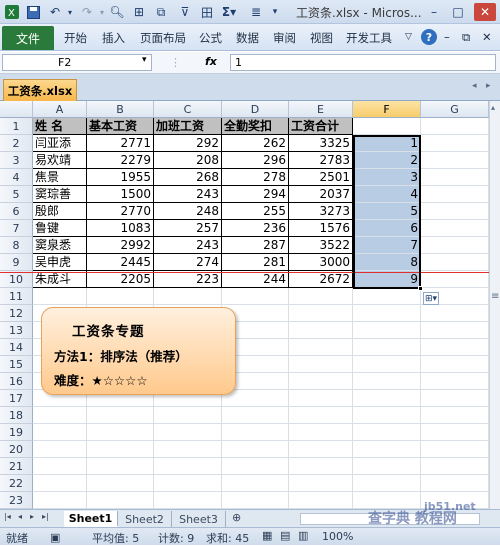 The image size is (500, 546). Describe the element at coordinates (387, 109) in the screenshot. I see `column-header-f: F` at that location.